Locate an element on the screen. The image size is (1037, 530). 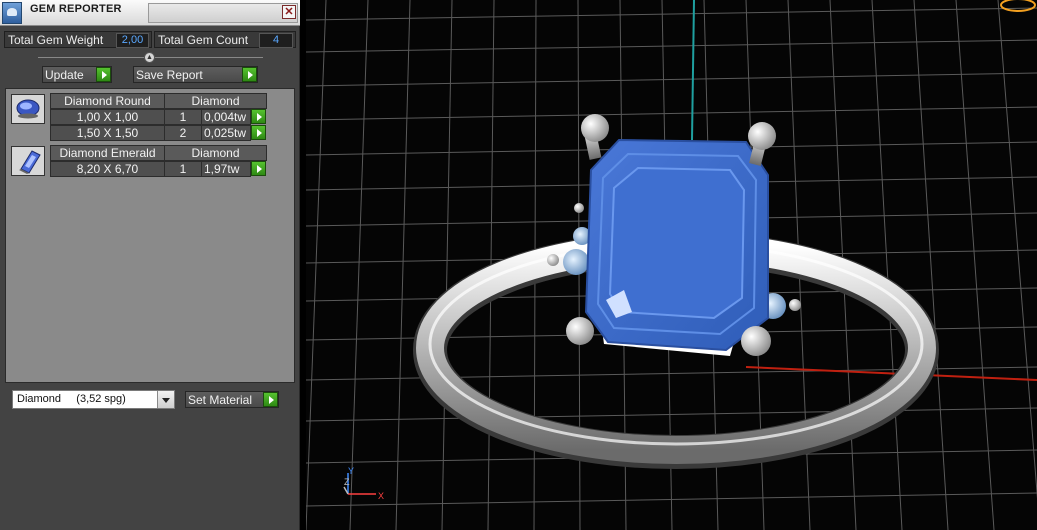
total-gem-count-box: Total Gem Count 4 is located at coordinates (225, 39).